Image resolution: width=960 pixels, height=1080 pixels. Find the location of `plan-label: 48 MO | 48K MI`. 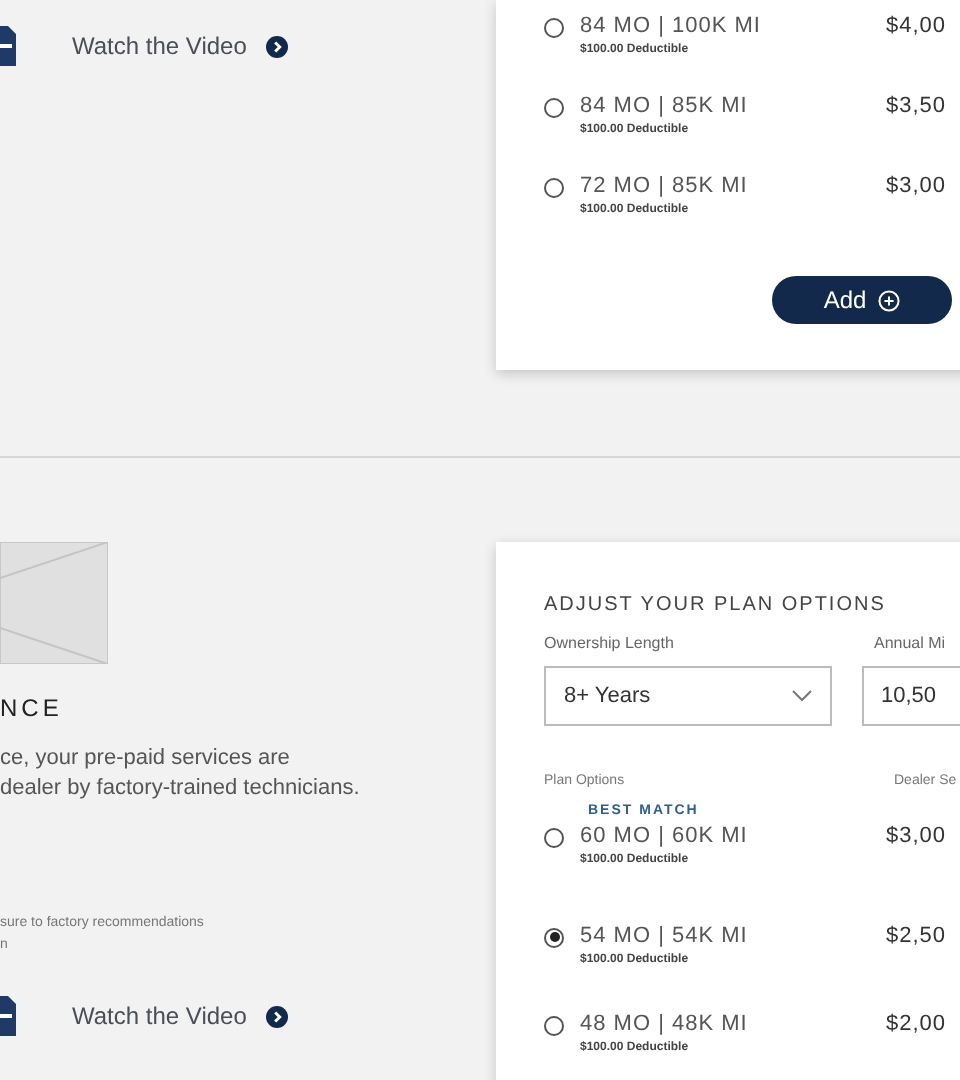

plan-label: 48 MO | 48K MI is located at coordinates (665, 1024).